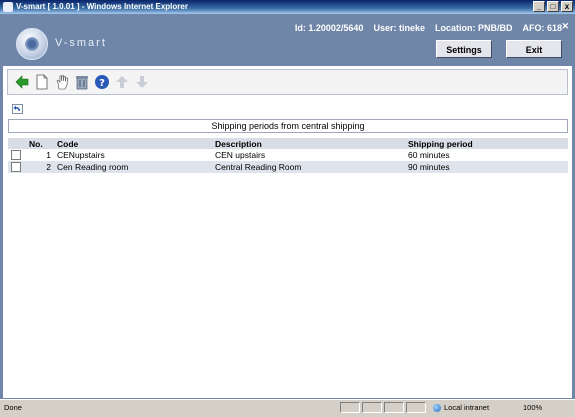  I want to click on globe-icon, so click(437, 407).